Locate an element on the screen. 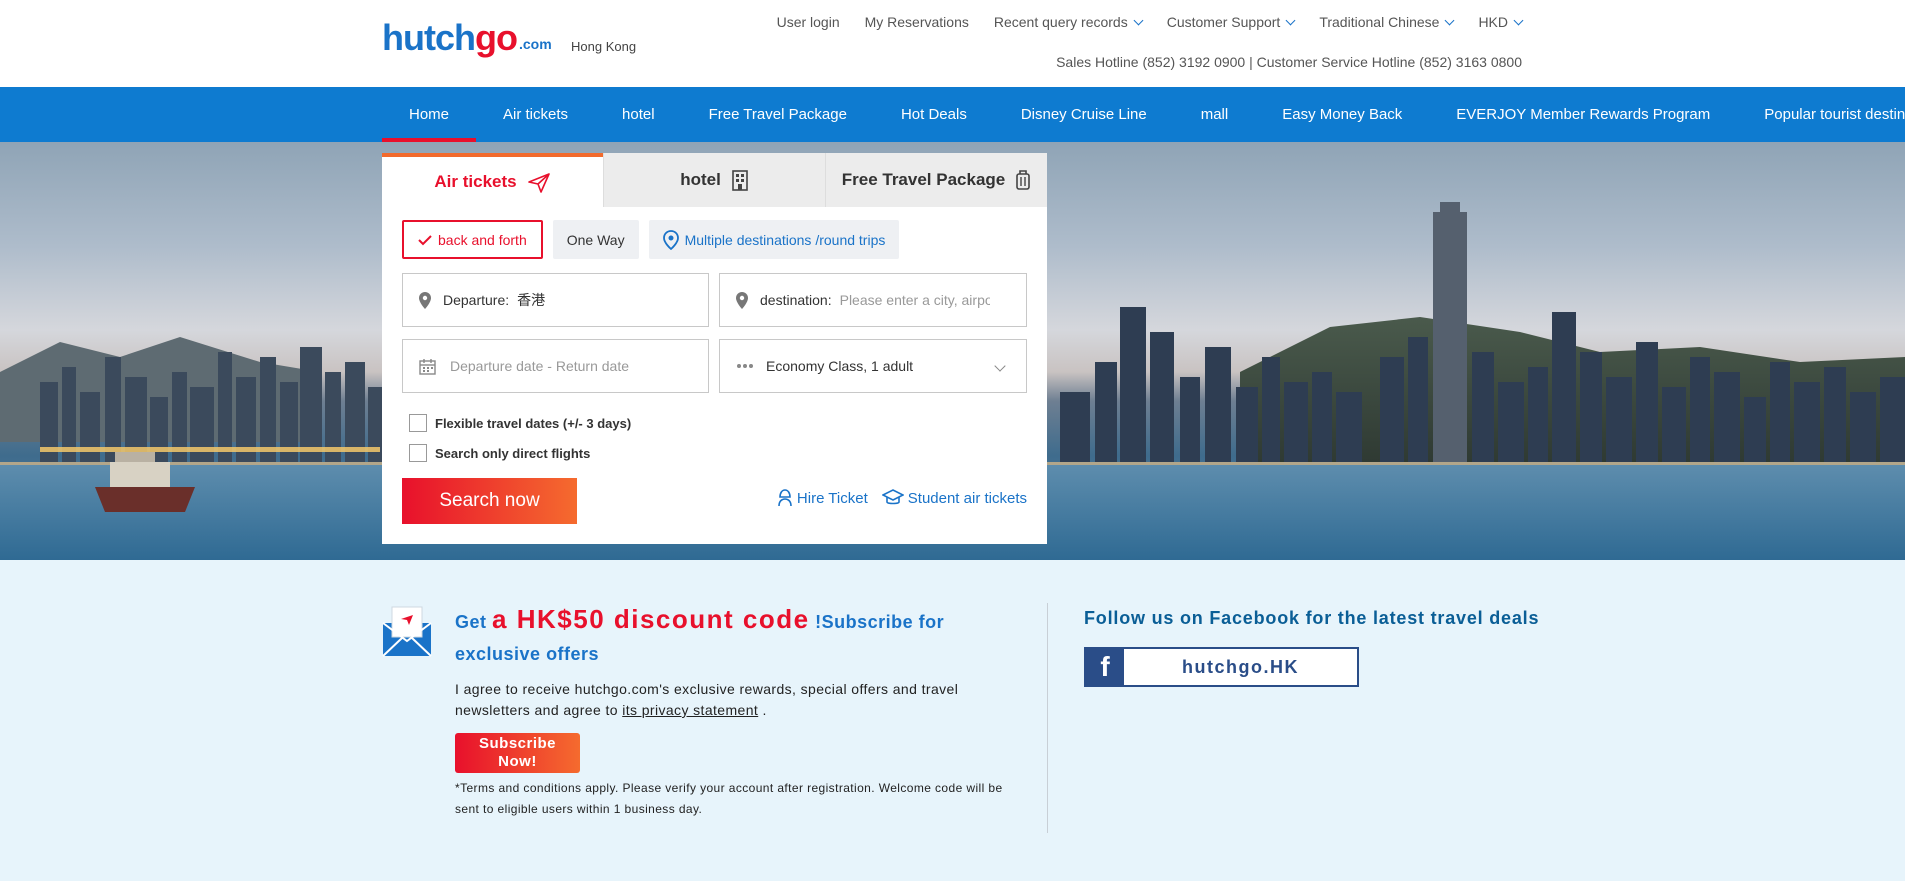 This screenshot has height=881, width=1905. section-divider is located at coordinates (1047, 718).